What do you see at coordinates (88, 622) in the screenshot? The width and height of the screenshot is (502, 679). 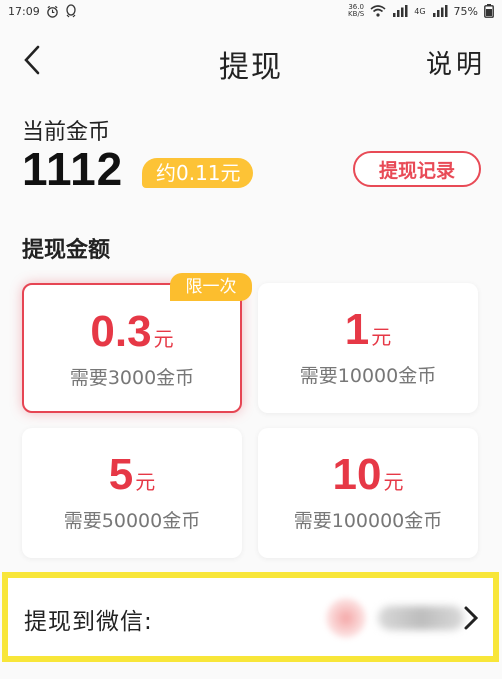 I see `wechat-label: 提现到微信:` at bounding box center [88, 622].